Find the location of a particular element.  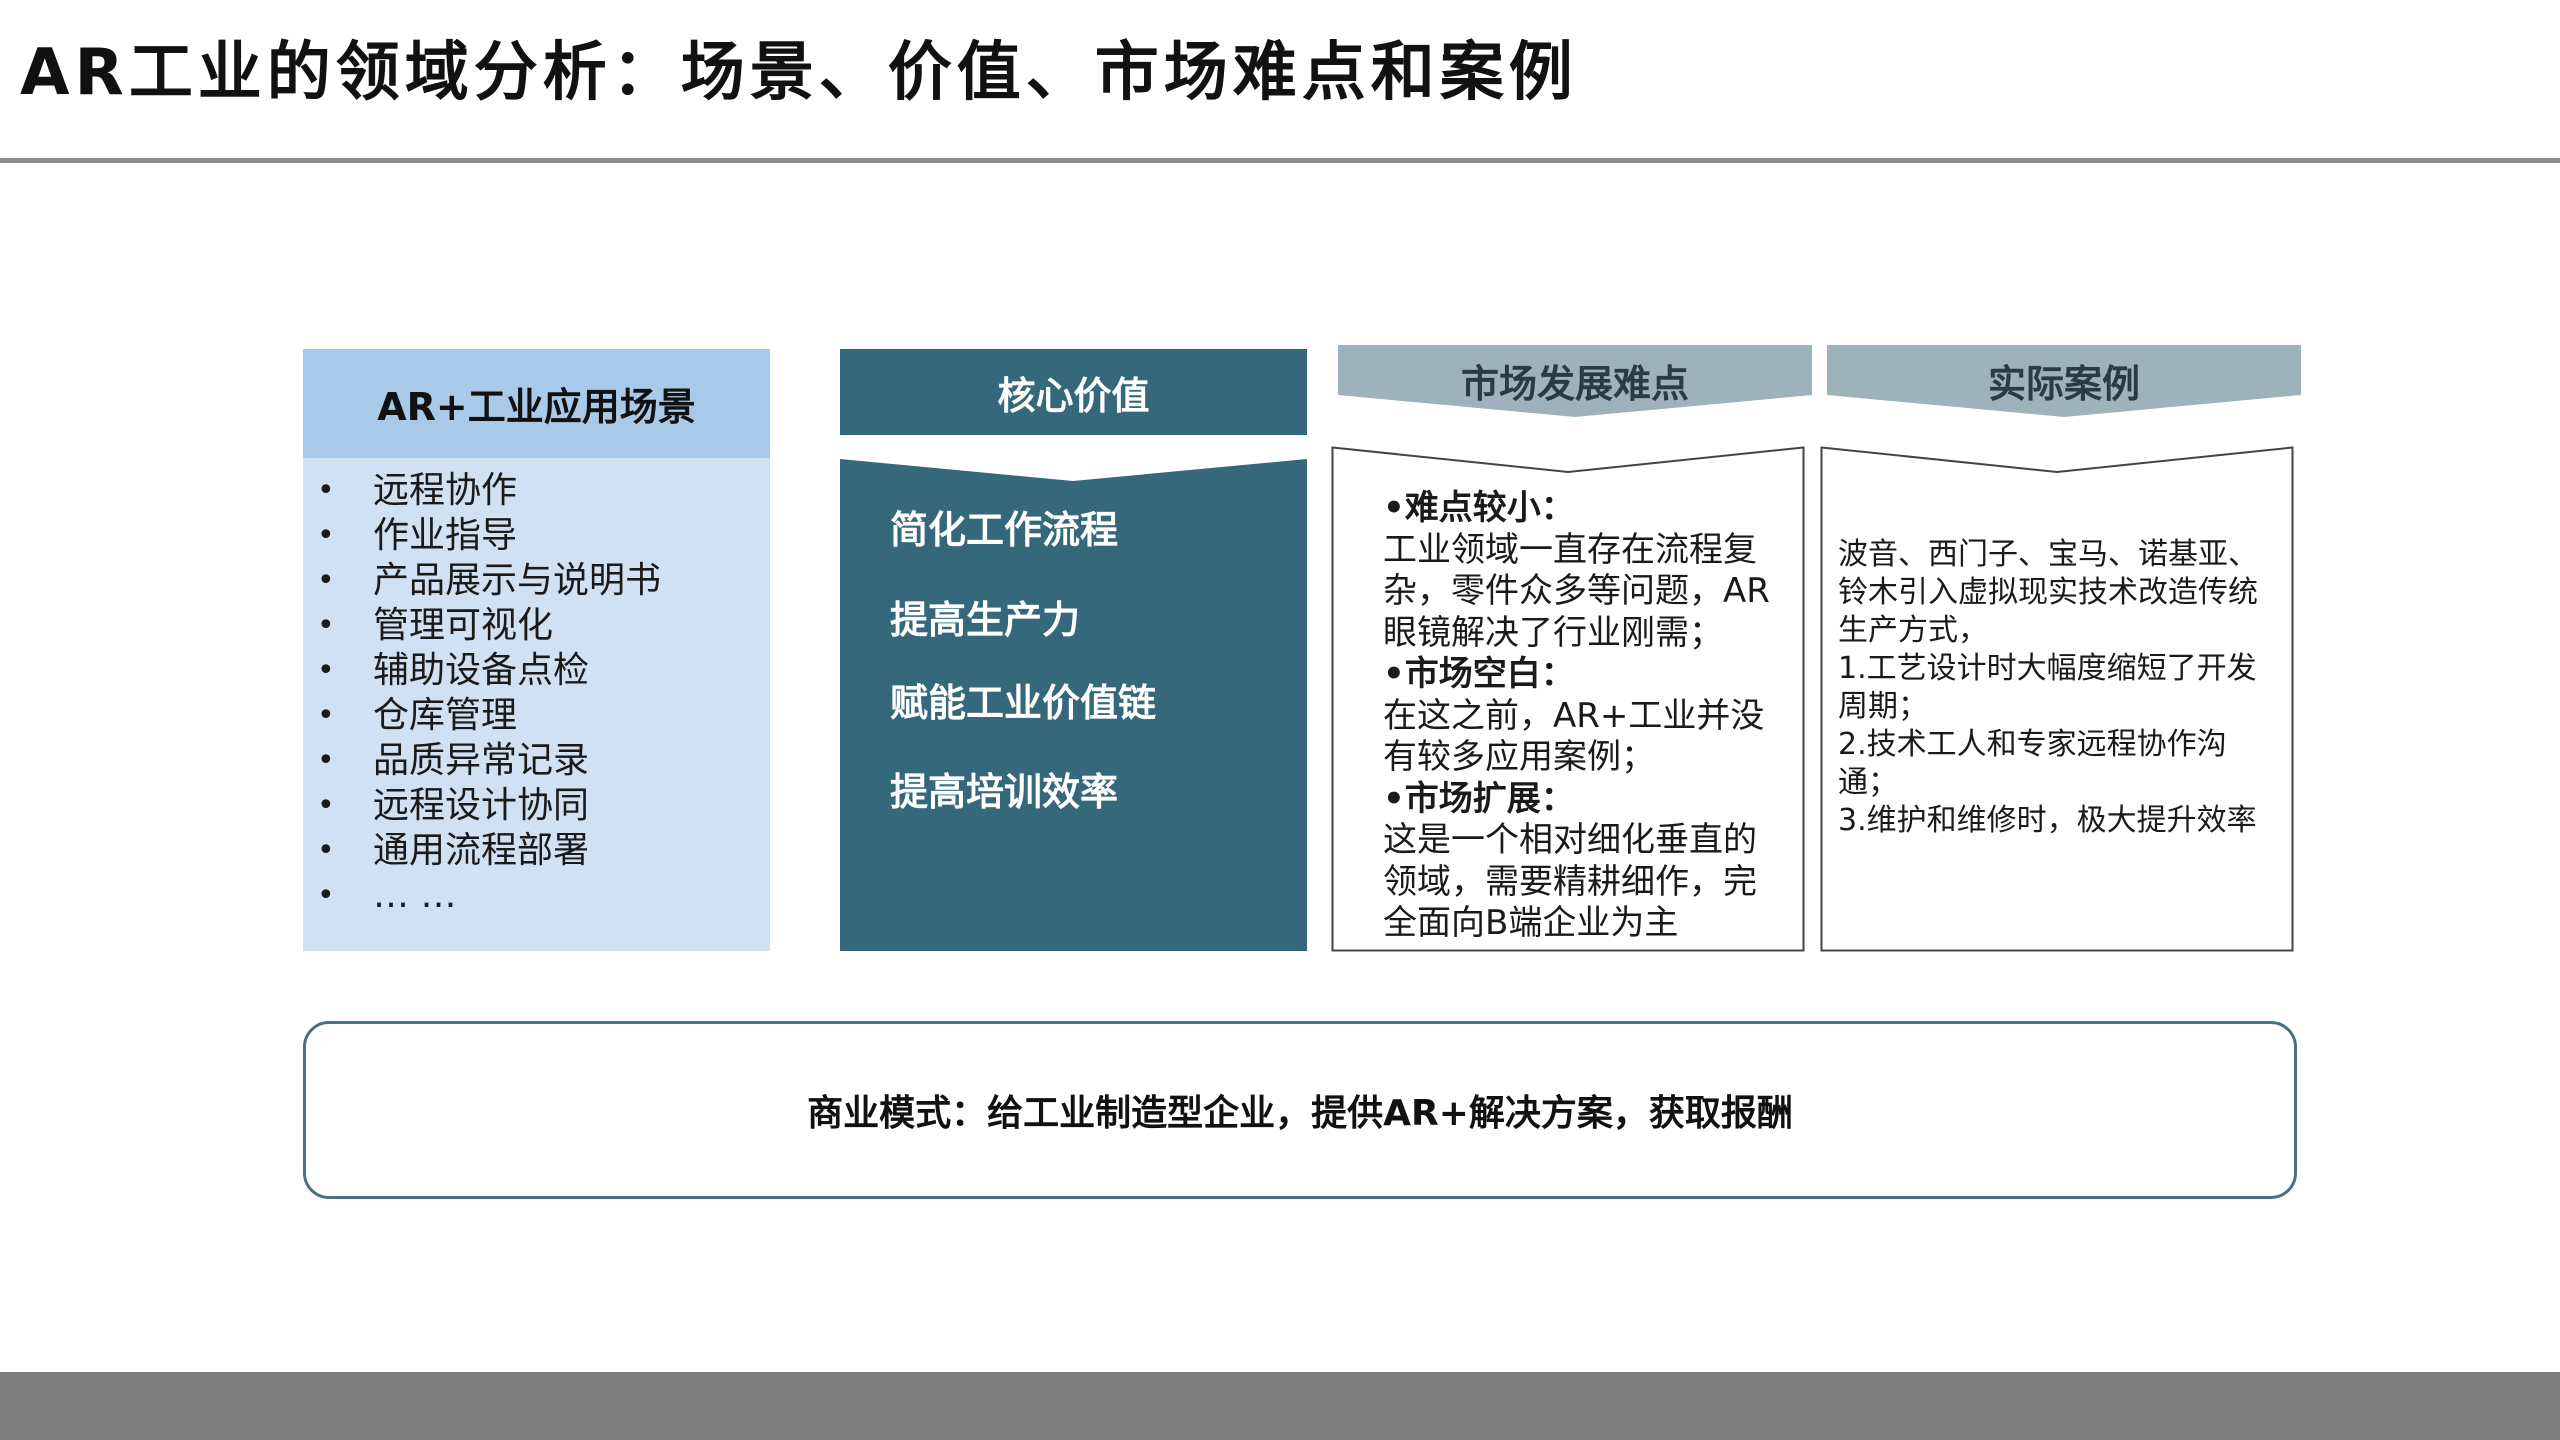

market-body: 这是一个相对细化垂直的领域，需要精耕细作，完全面向B端企业为主 is located at coordinates (1570, 881).